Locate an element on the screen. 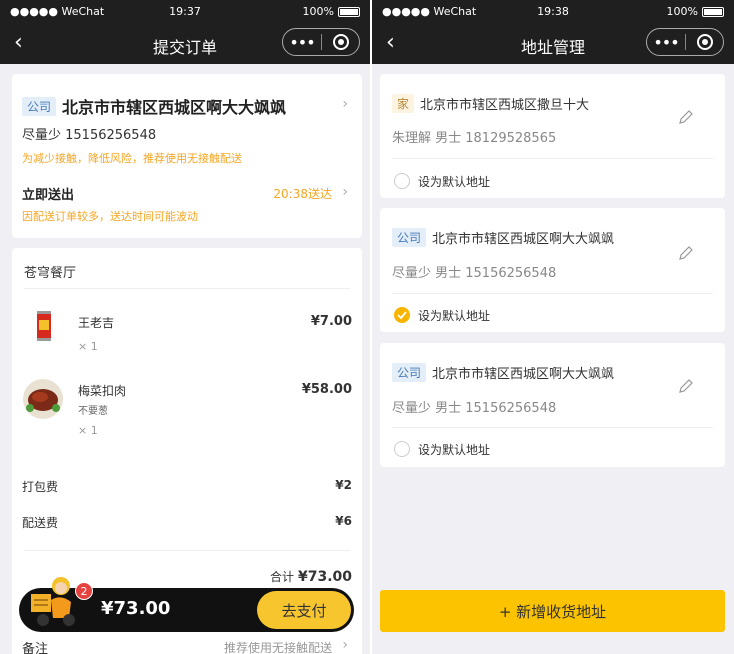  restaurant-name: 苍穹餐厅 is located at coordinates (50, 273).